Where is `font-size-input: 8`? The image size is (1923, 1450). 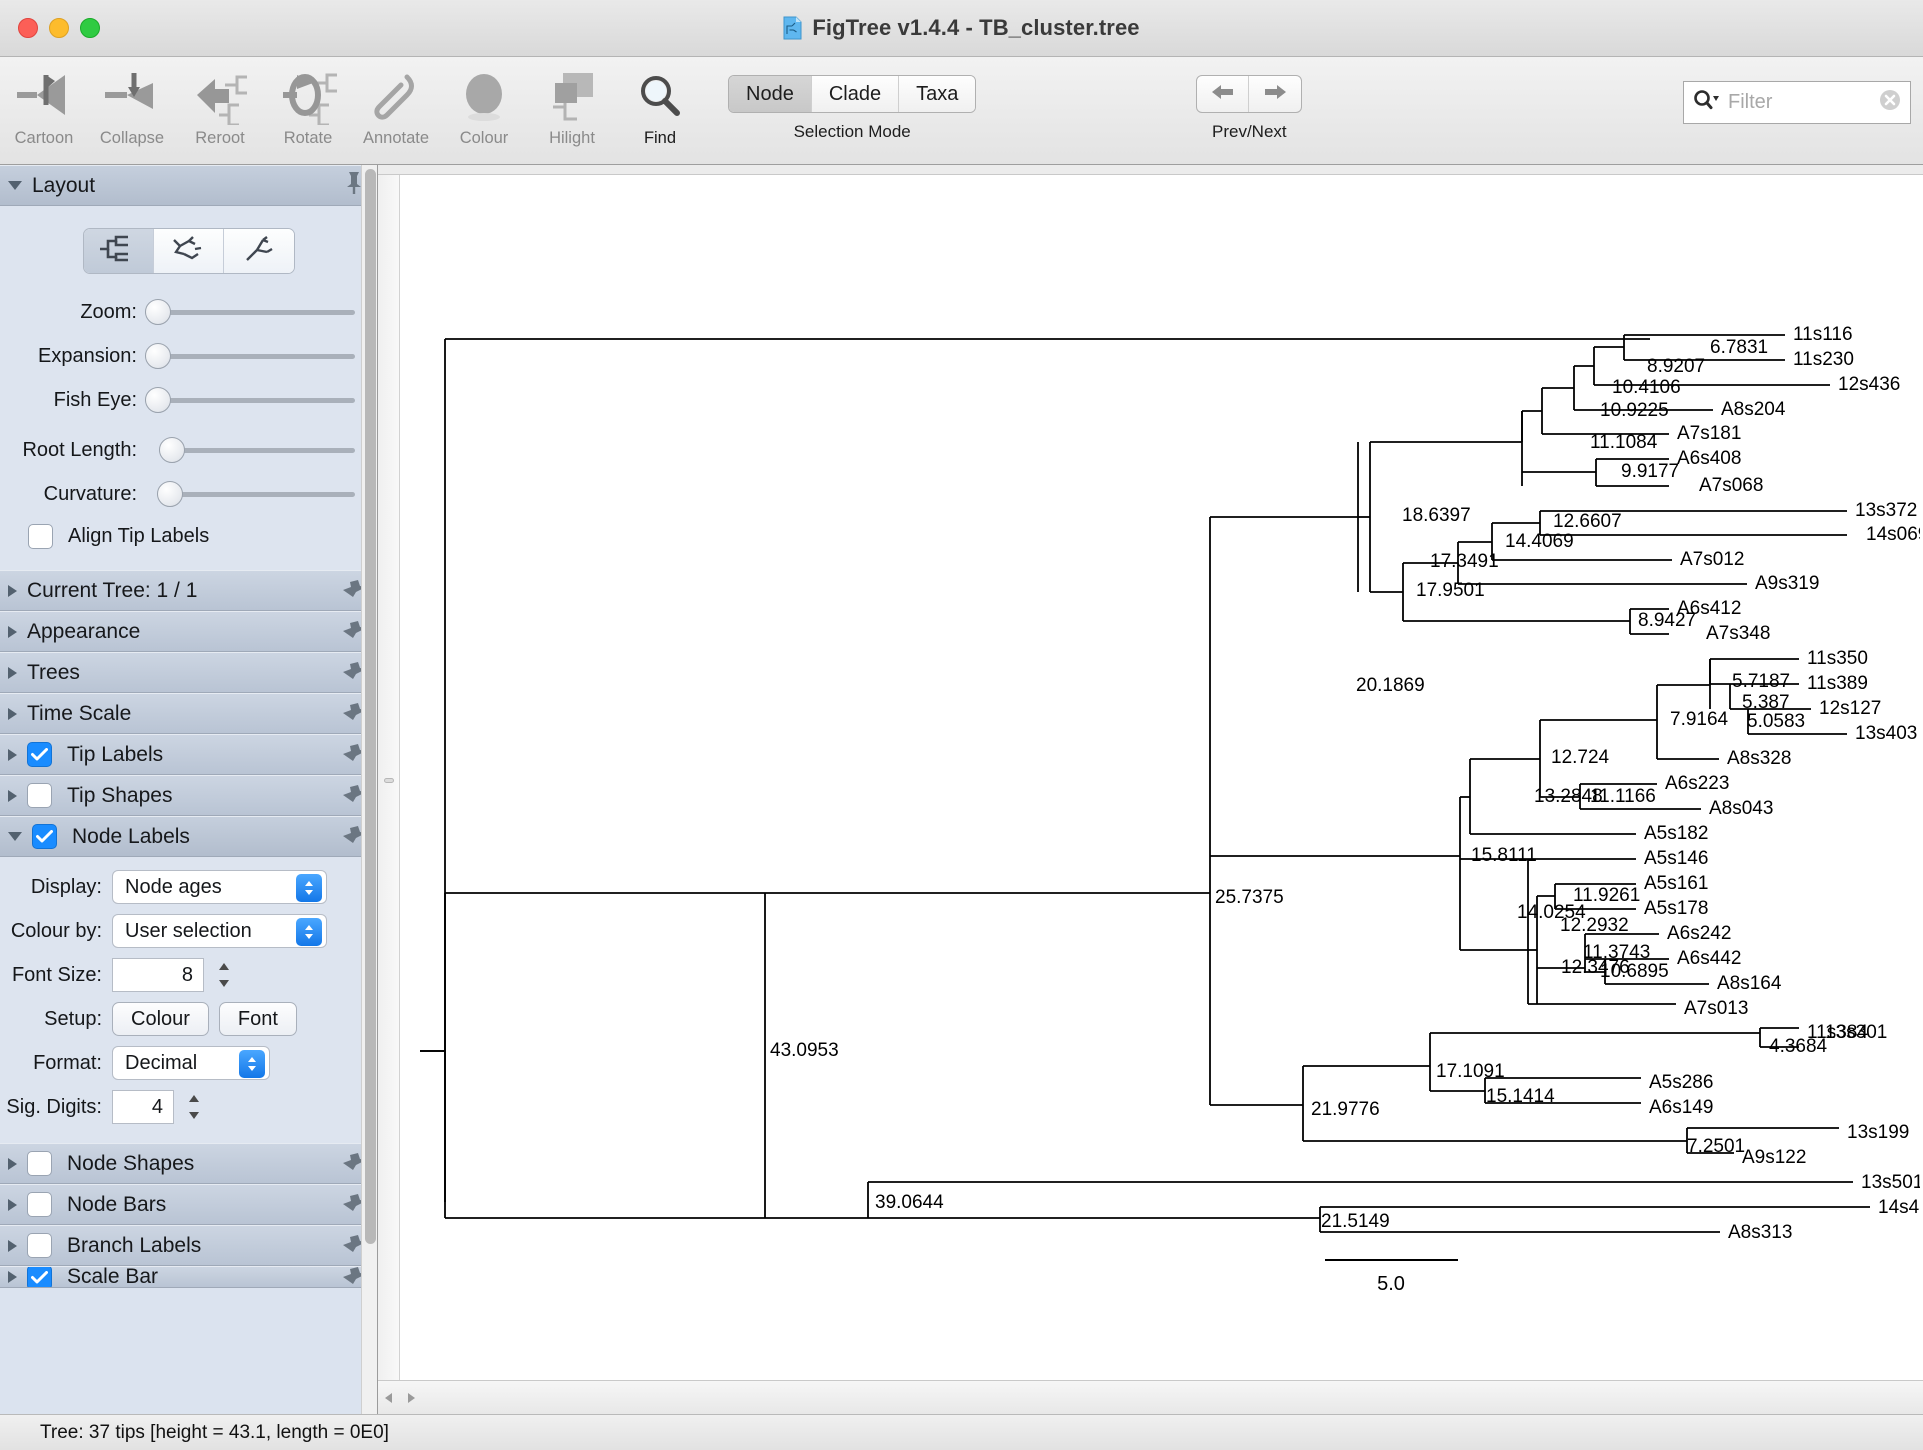 font-size-input: 8 is located at coordinates (158, 975).